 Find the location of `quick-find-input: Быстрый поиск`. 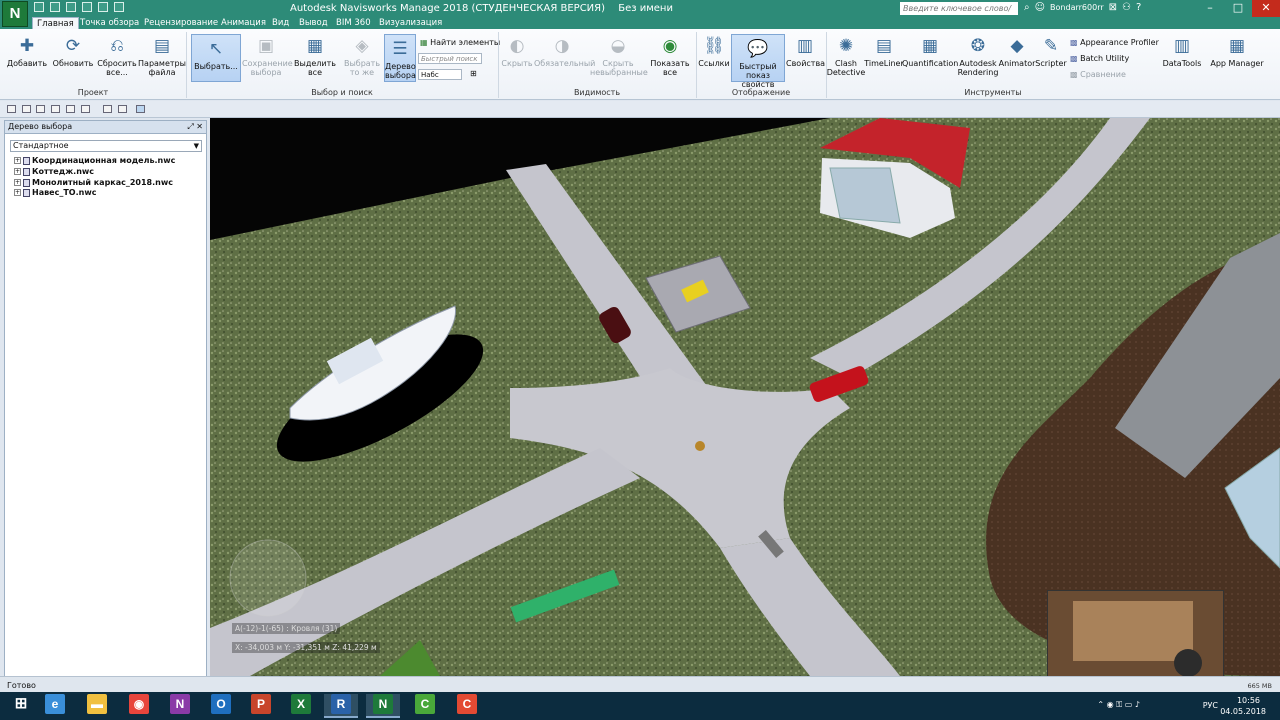

quick-find-input: Быстрый поиск is located at coordinates (450, 58).